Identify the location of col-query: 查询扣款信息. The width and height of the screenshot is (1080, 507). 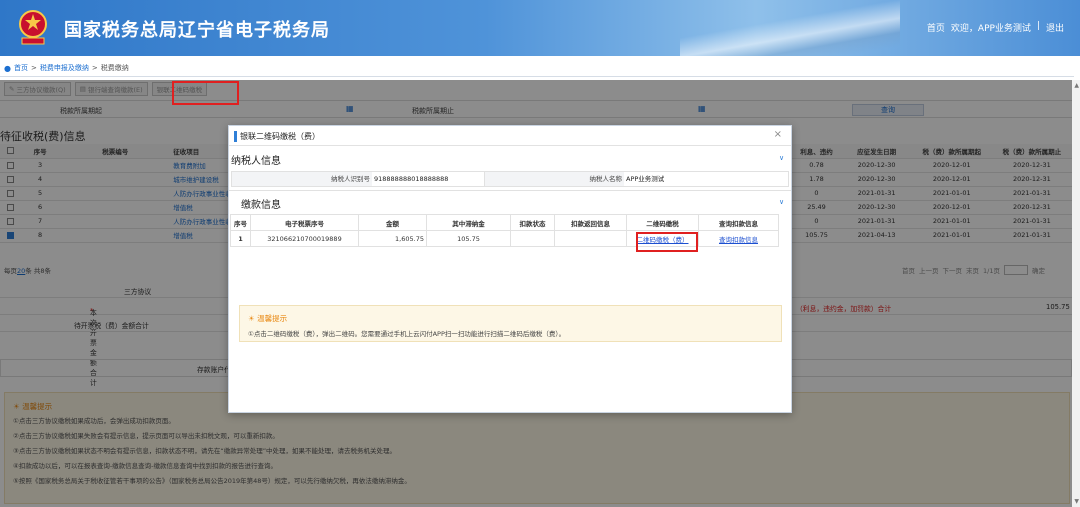
(738, 222).